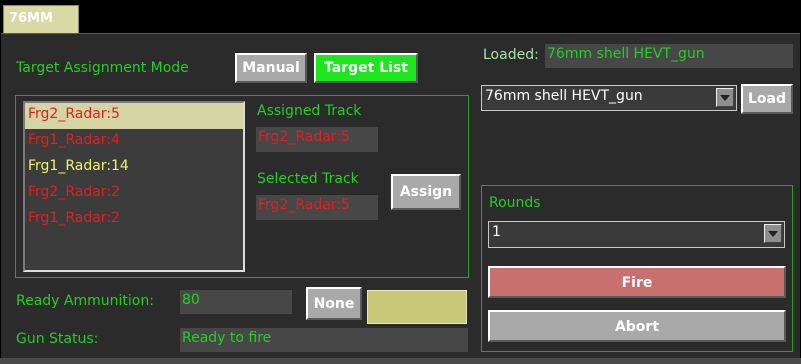 This screenshot has height=364, width=801. Describe the element at coordinates (511, 55) in the screenshot. I see `loaded-label: Loaded:` at that location.